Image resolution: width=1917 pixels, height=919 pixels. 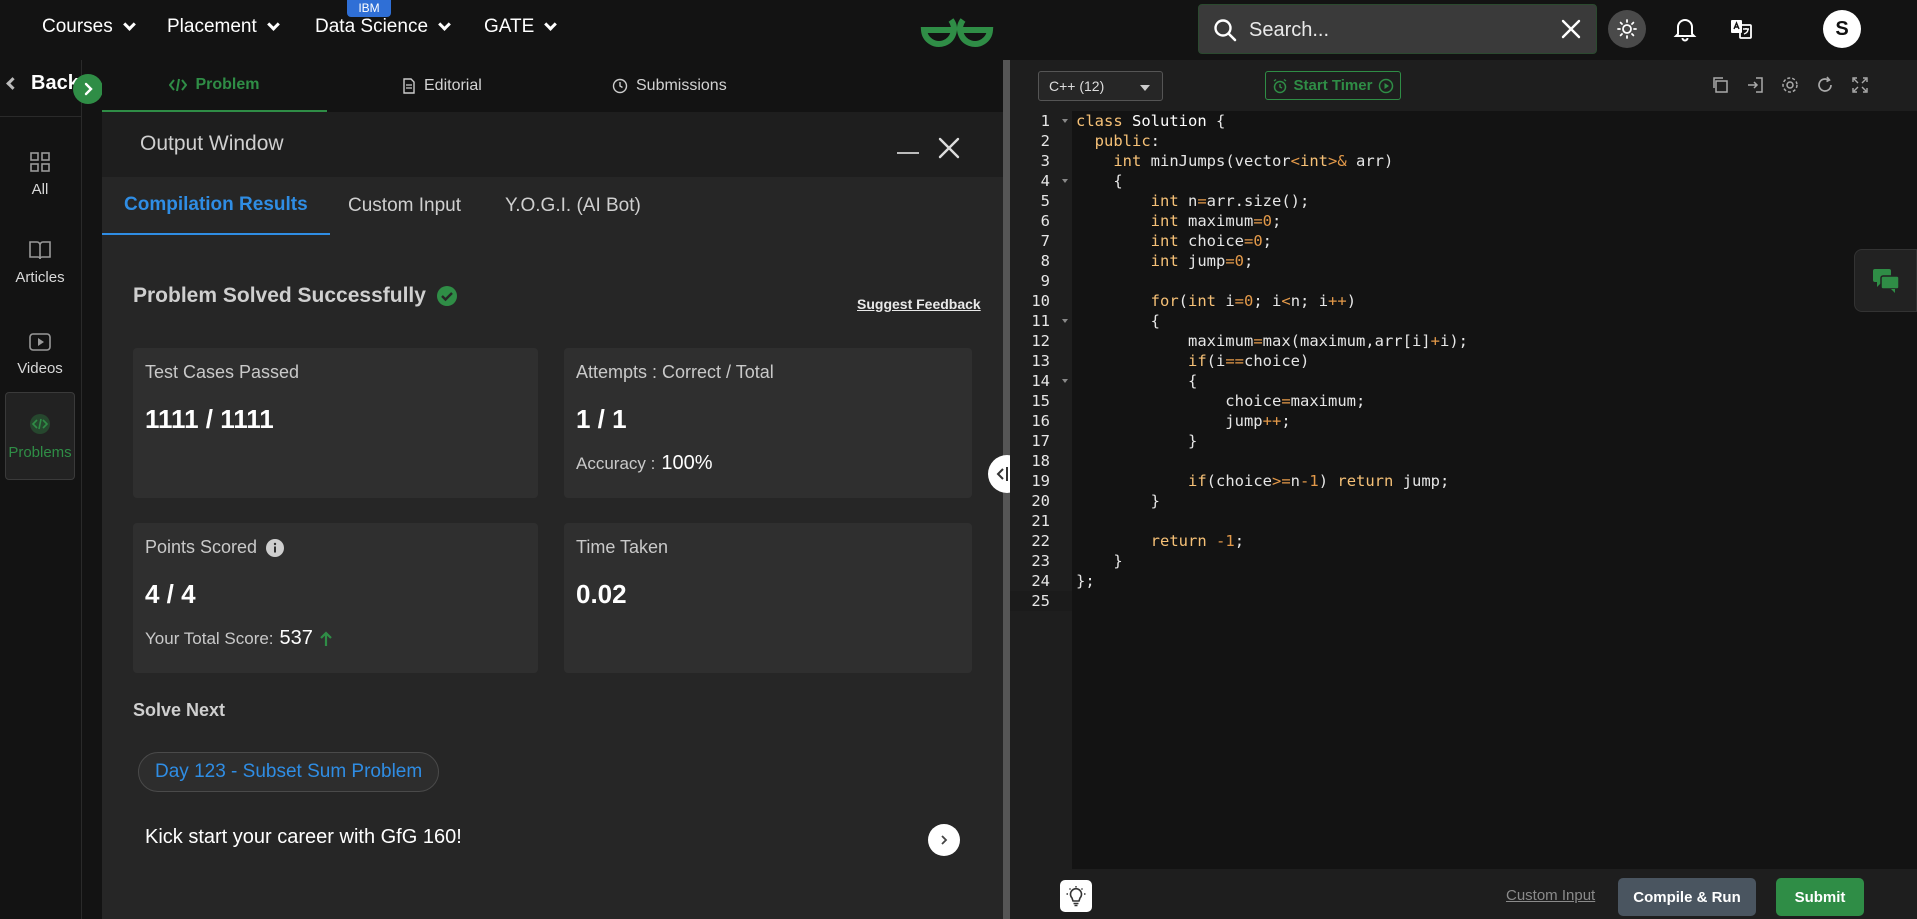 I want to click on nav-data-science: Data Science, so click(x=383, y=27).